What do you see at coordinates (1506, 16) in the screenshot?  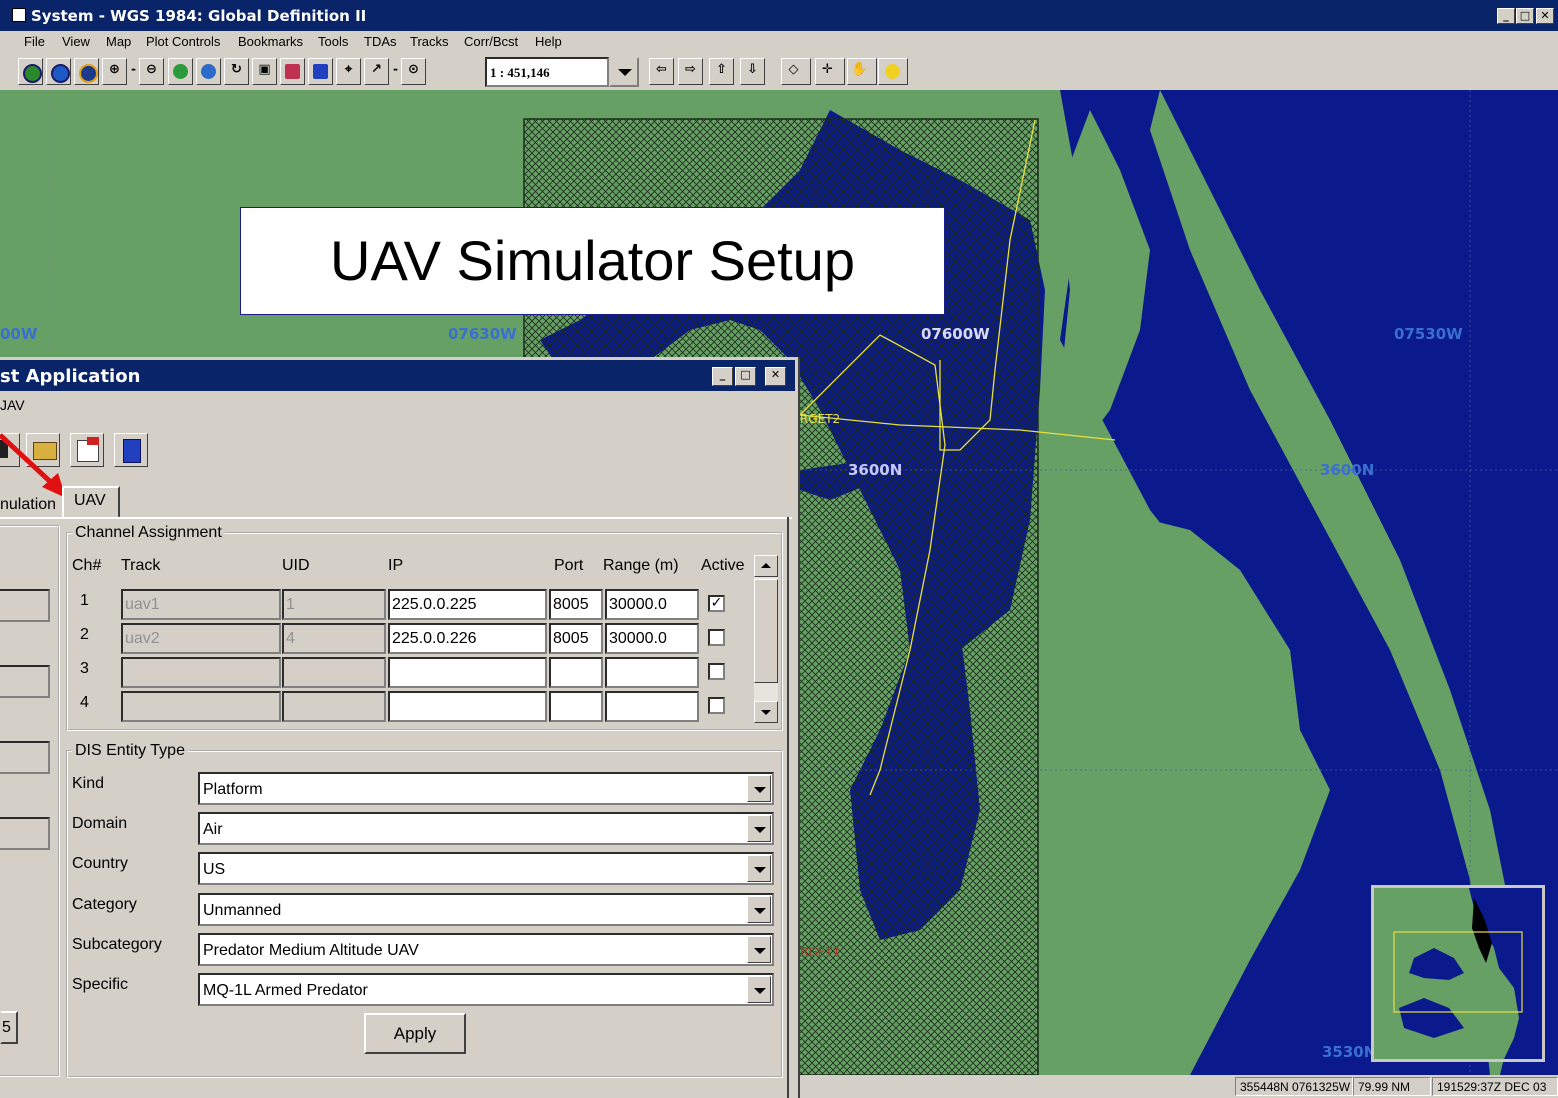 I see `minimize-button: _` at bounding box center [1506, 16].